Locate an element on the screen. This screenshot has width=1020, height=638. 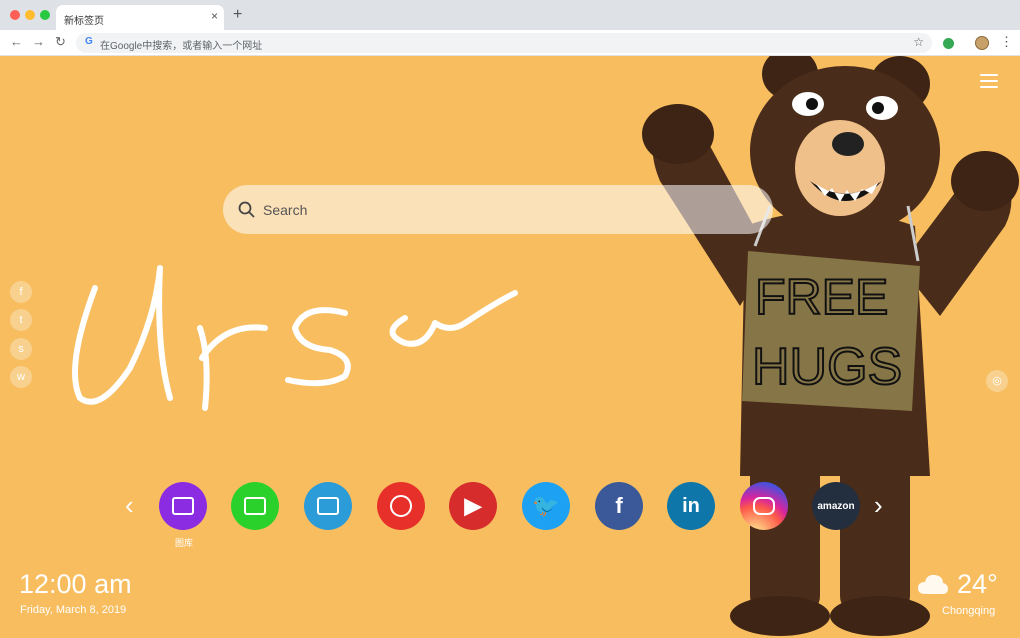
app-instagram-button is located at coordinates (764, 506).